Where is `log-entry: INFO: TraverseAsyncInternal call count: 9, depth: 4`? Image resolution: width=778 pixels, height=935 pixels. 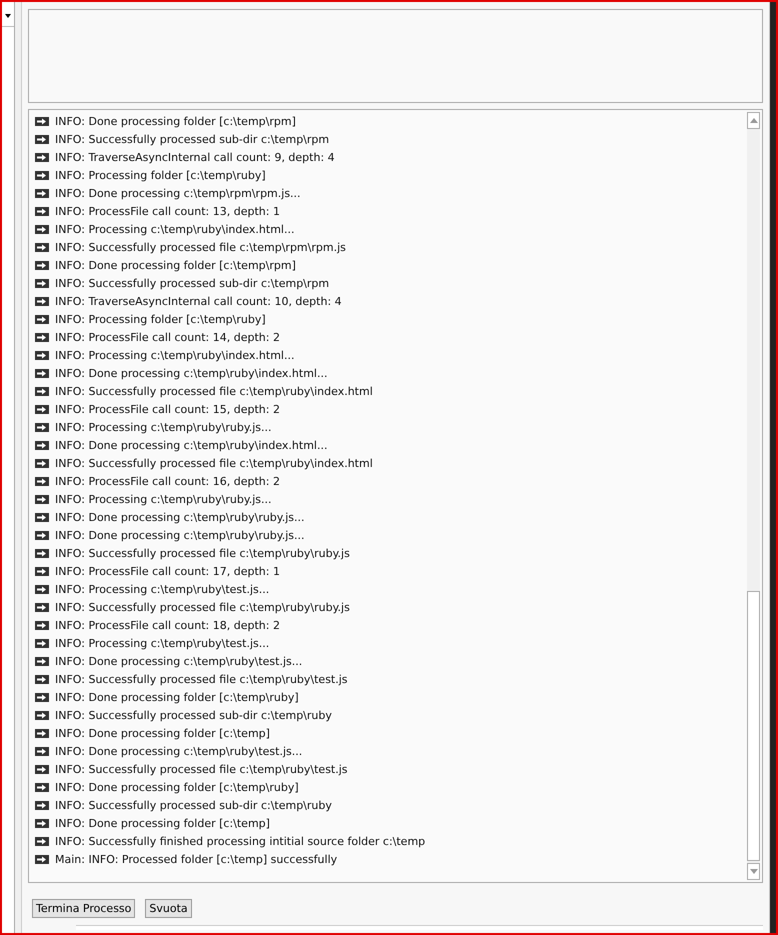 log-entry: INFO: TraverseAsyncInternal call count: 9, depth: 4 is located at coordinates (195, 157).